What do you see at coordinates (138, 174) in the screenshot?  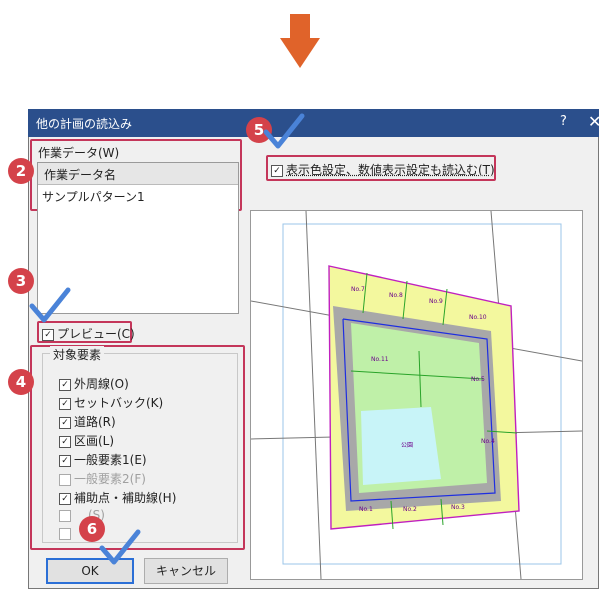 I see `work-data-column-header: 作業データ名` at bounding box center [138, 174].